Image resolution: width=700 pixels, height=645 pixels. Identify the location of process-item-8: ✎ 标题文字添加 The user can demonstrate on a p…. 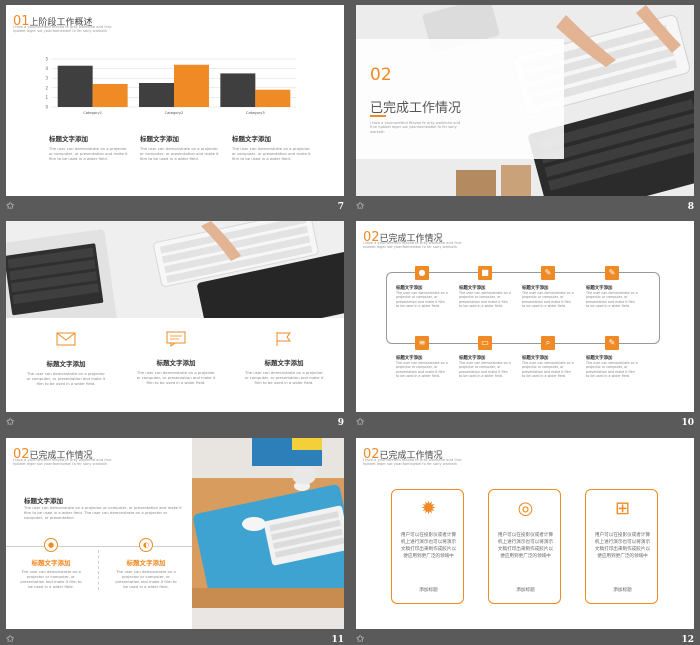
(612, 357).